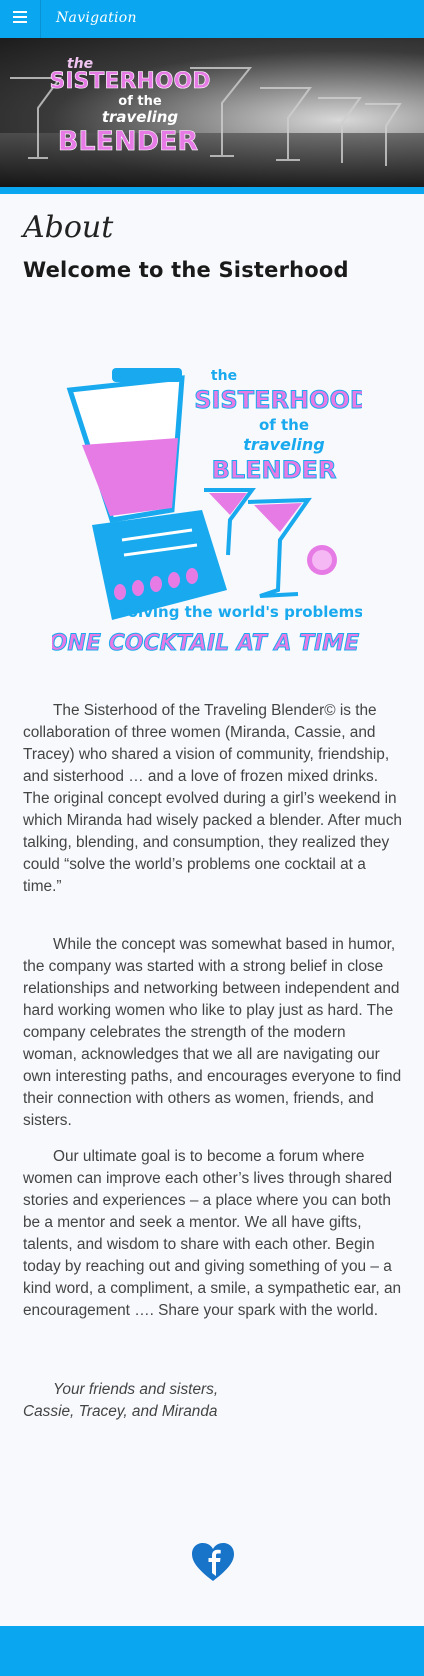  Describe the element at coordinates (274, 470) in the screenshot. I see `logo-text-blender: BLENDER` at that location.